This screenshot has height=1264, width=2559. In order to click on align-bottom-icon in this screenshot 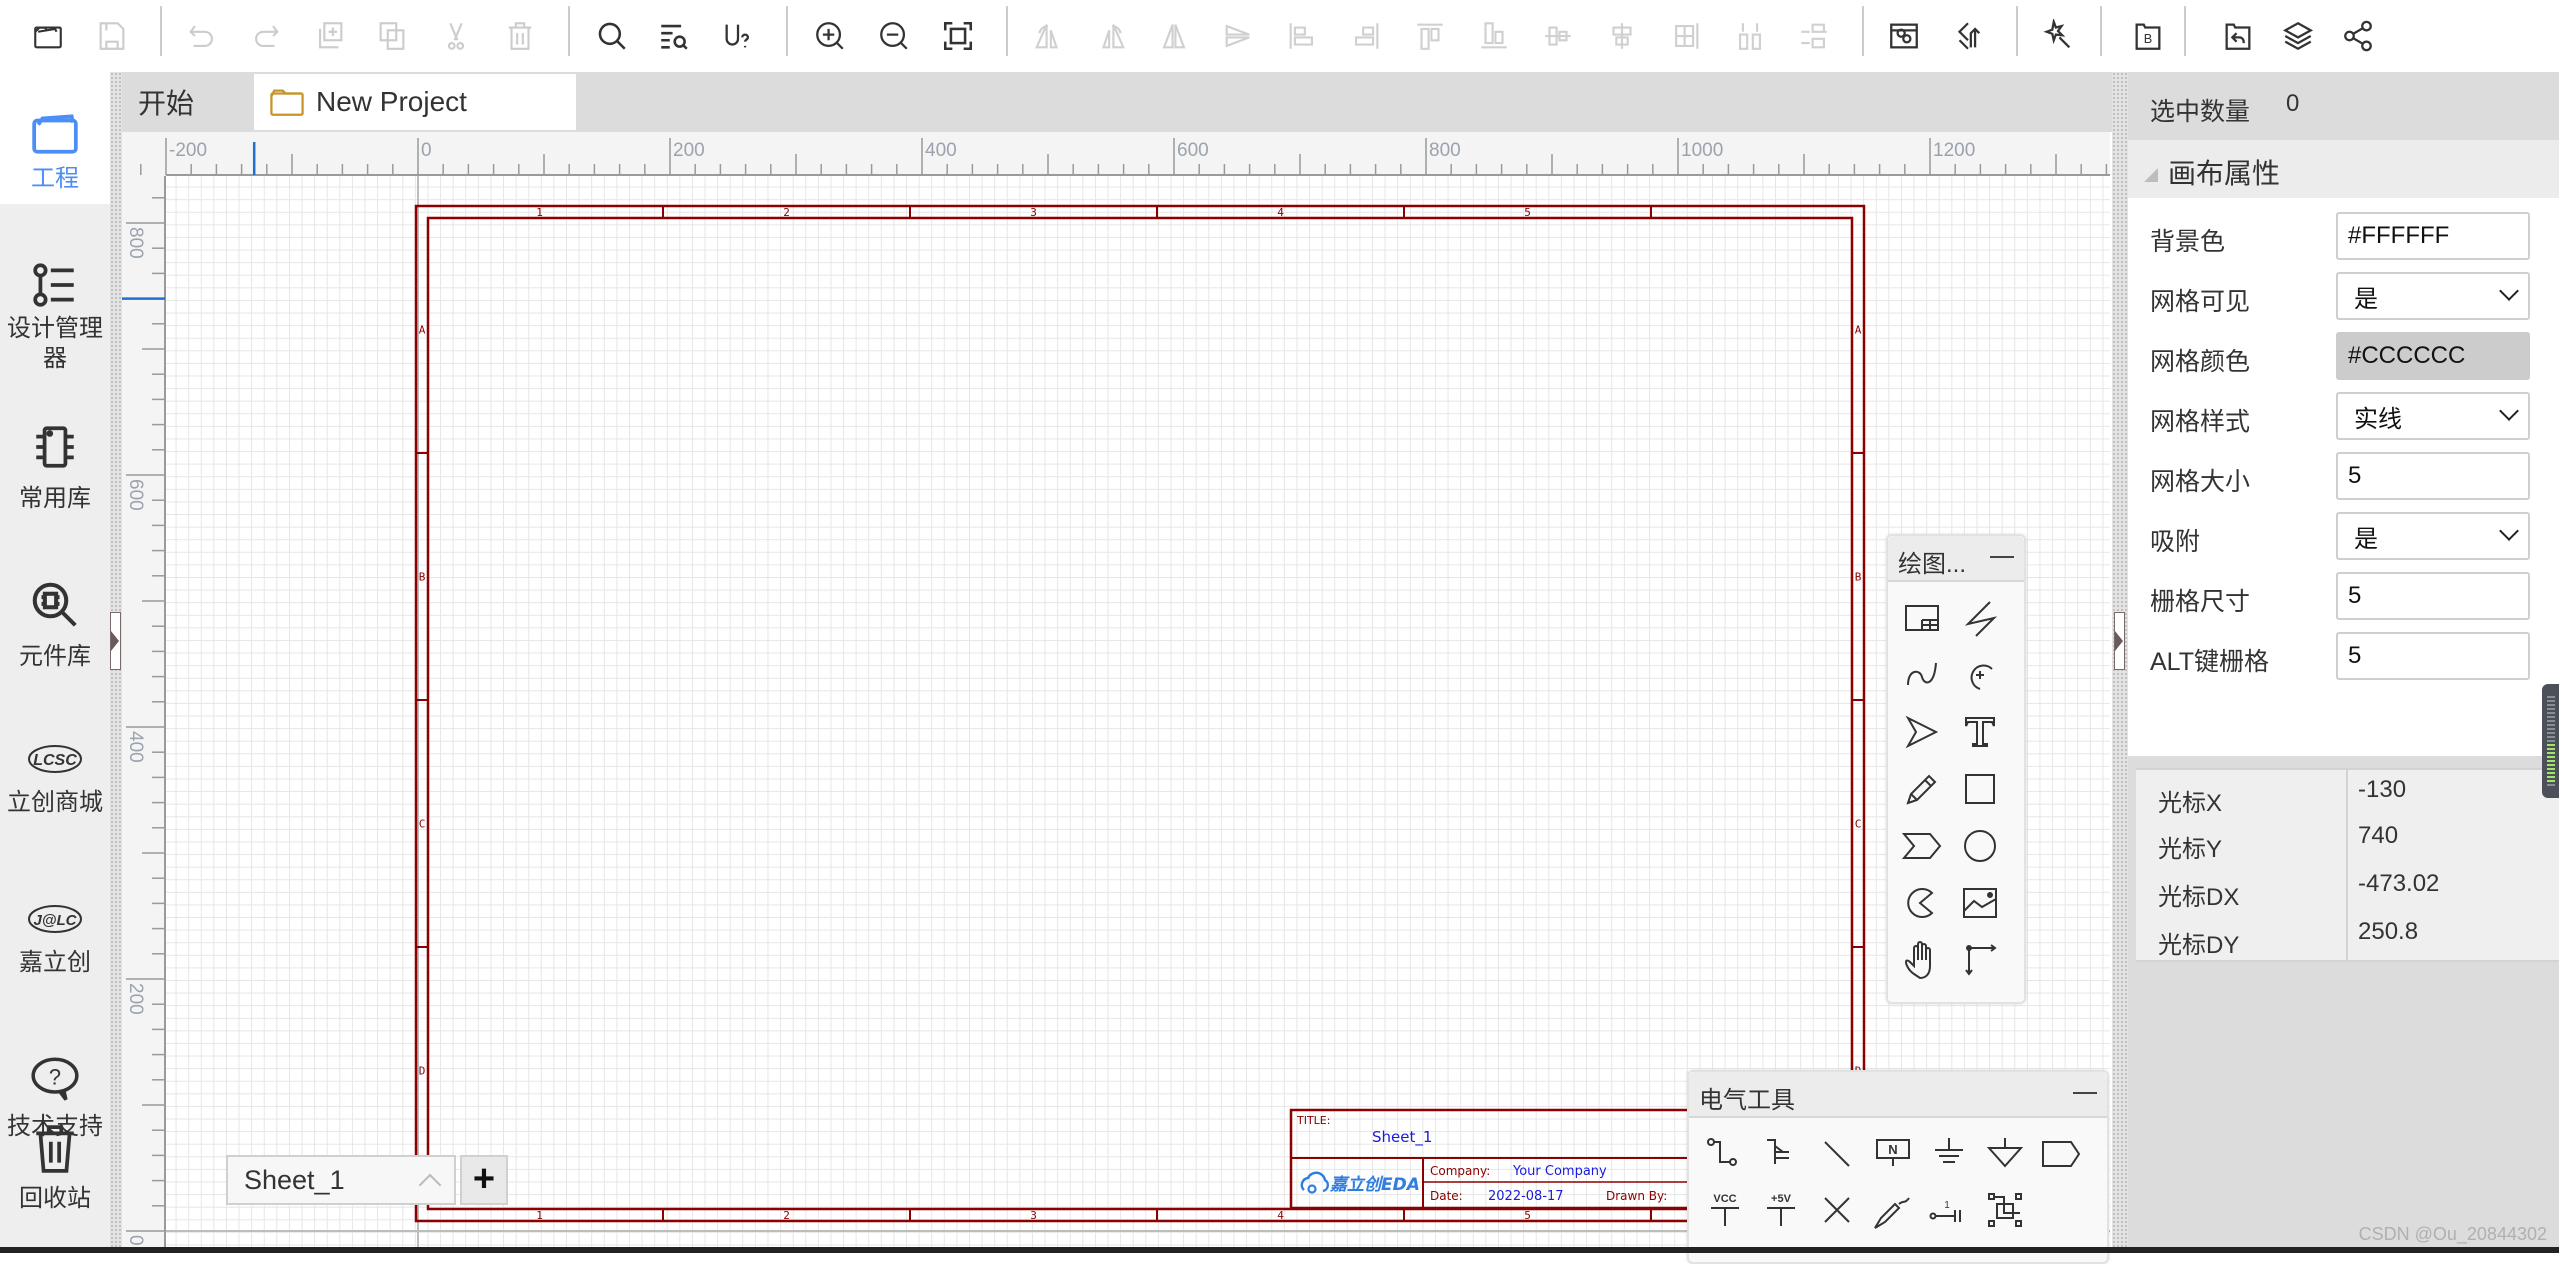, I will do `click(1494, 36)`.